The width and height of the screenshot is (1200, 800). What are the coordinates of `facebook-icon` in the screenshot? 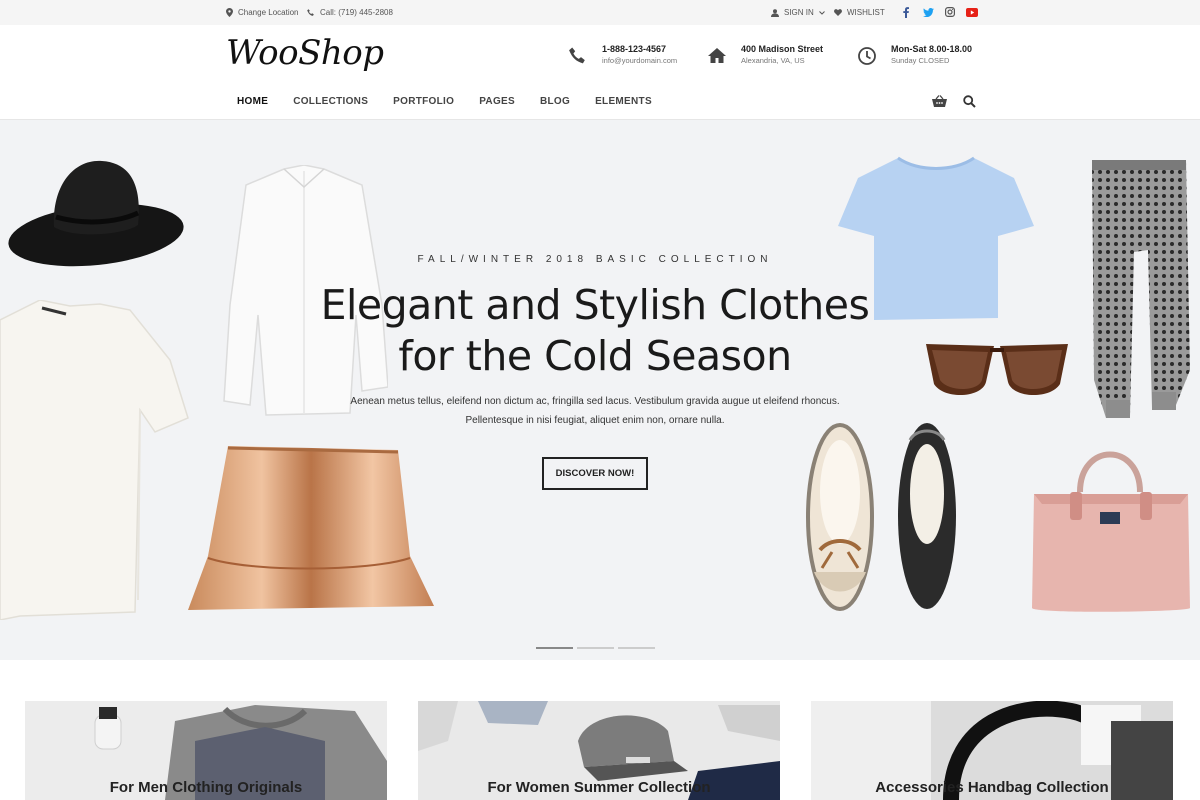 It's located at (906, 12).